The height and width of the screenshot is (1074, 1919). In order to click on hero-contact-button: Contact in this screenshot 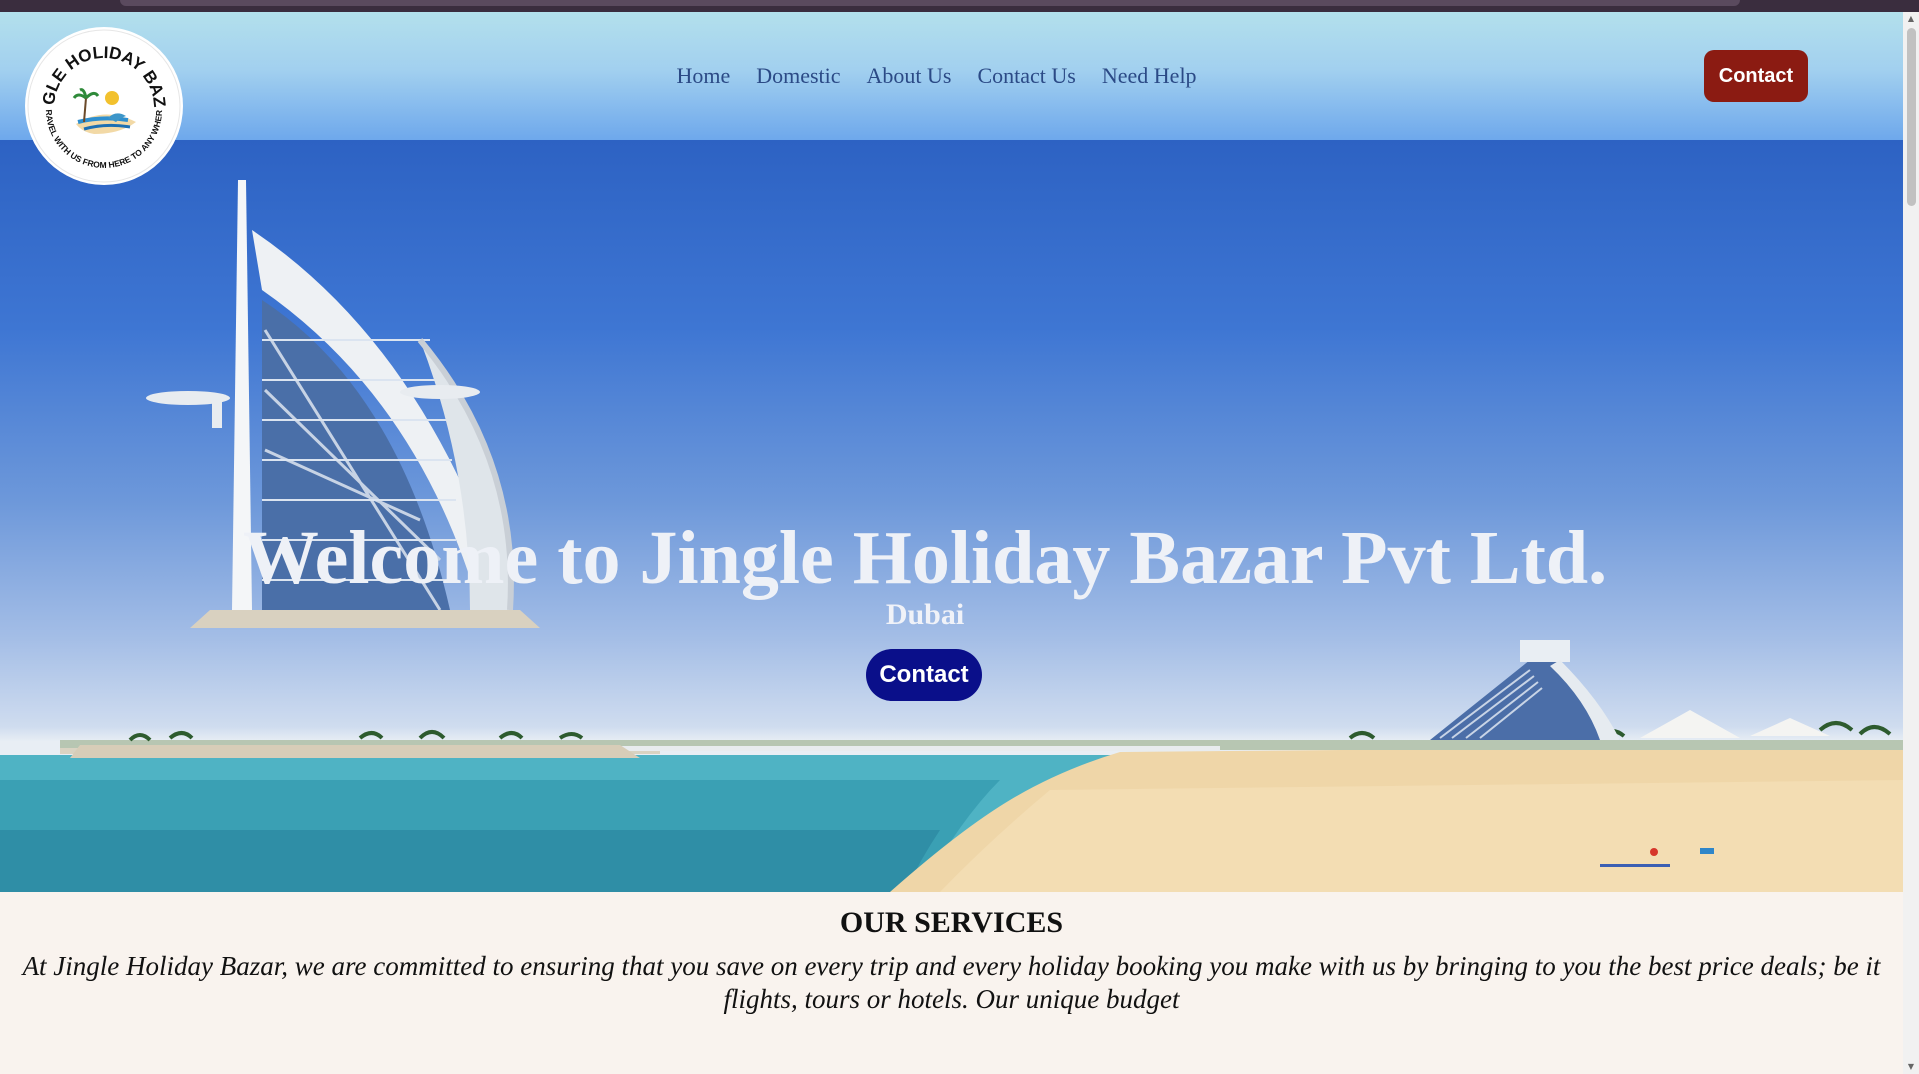, I will do `click(924, 675)`.